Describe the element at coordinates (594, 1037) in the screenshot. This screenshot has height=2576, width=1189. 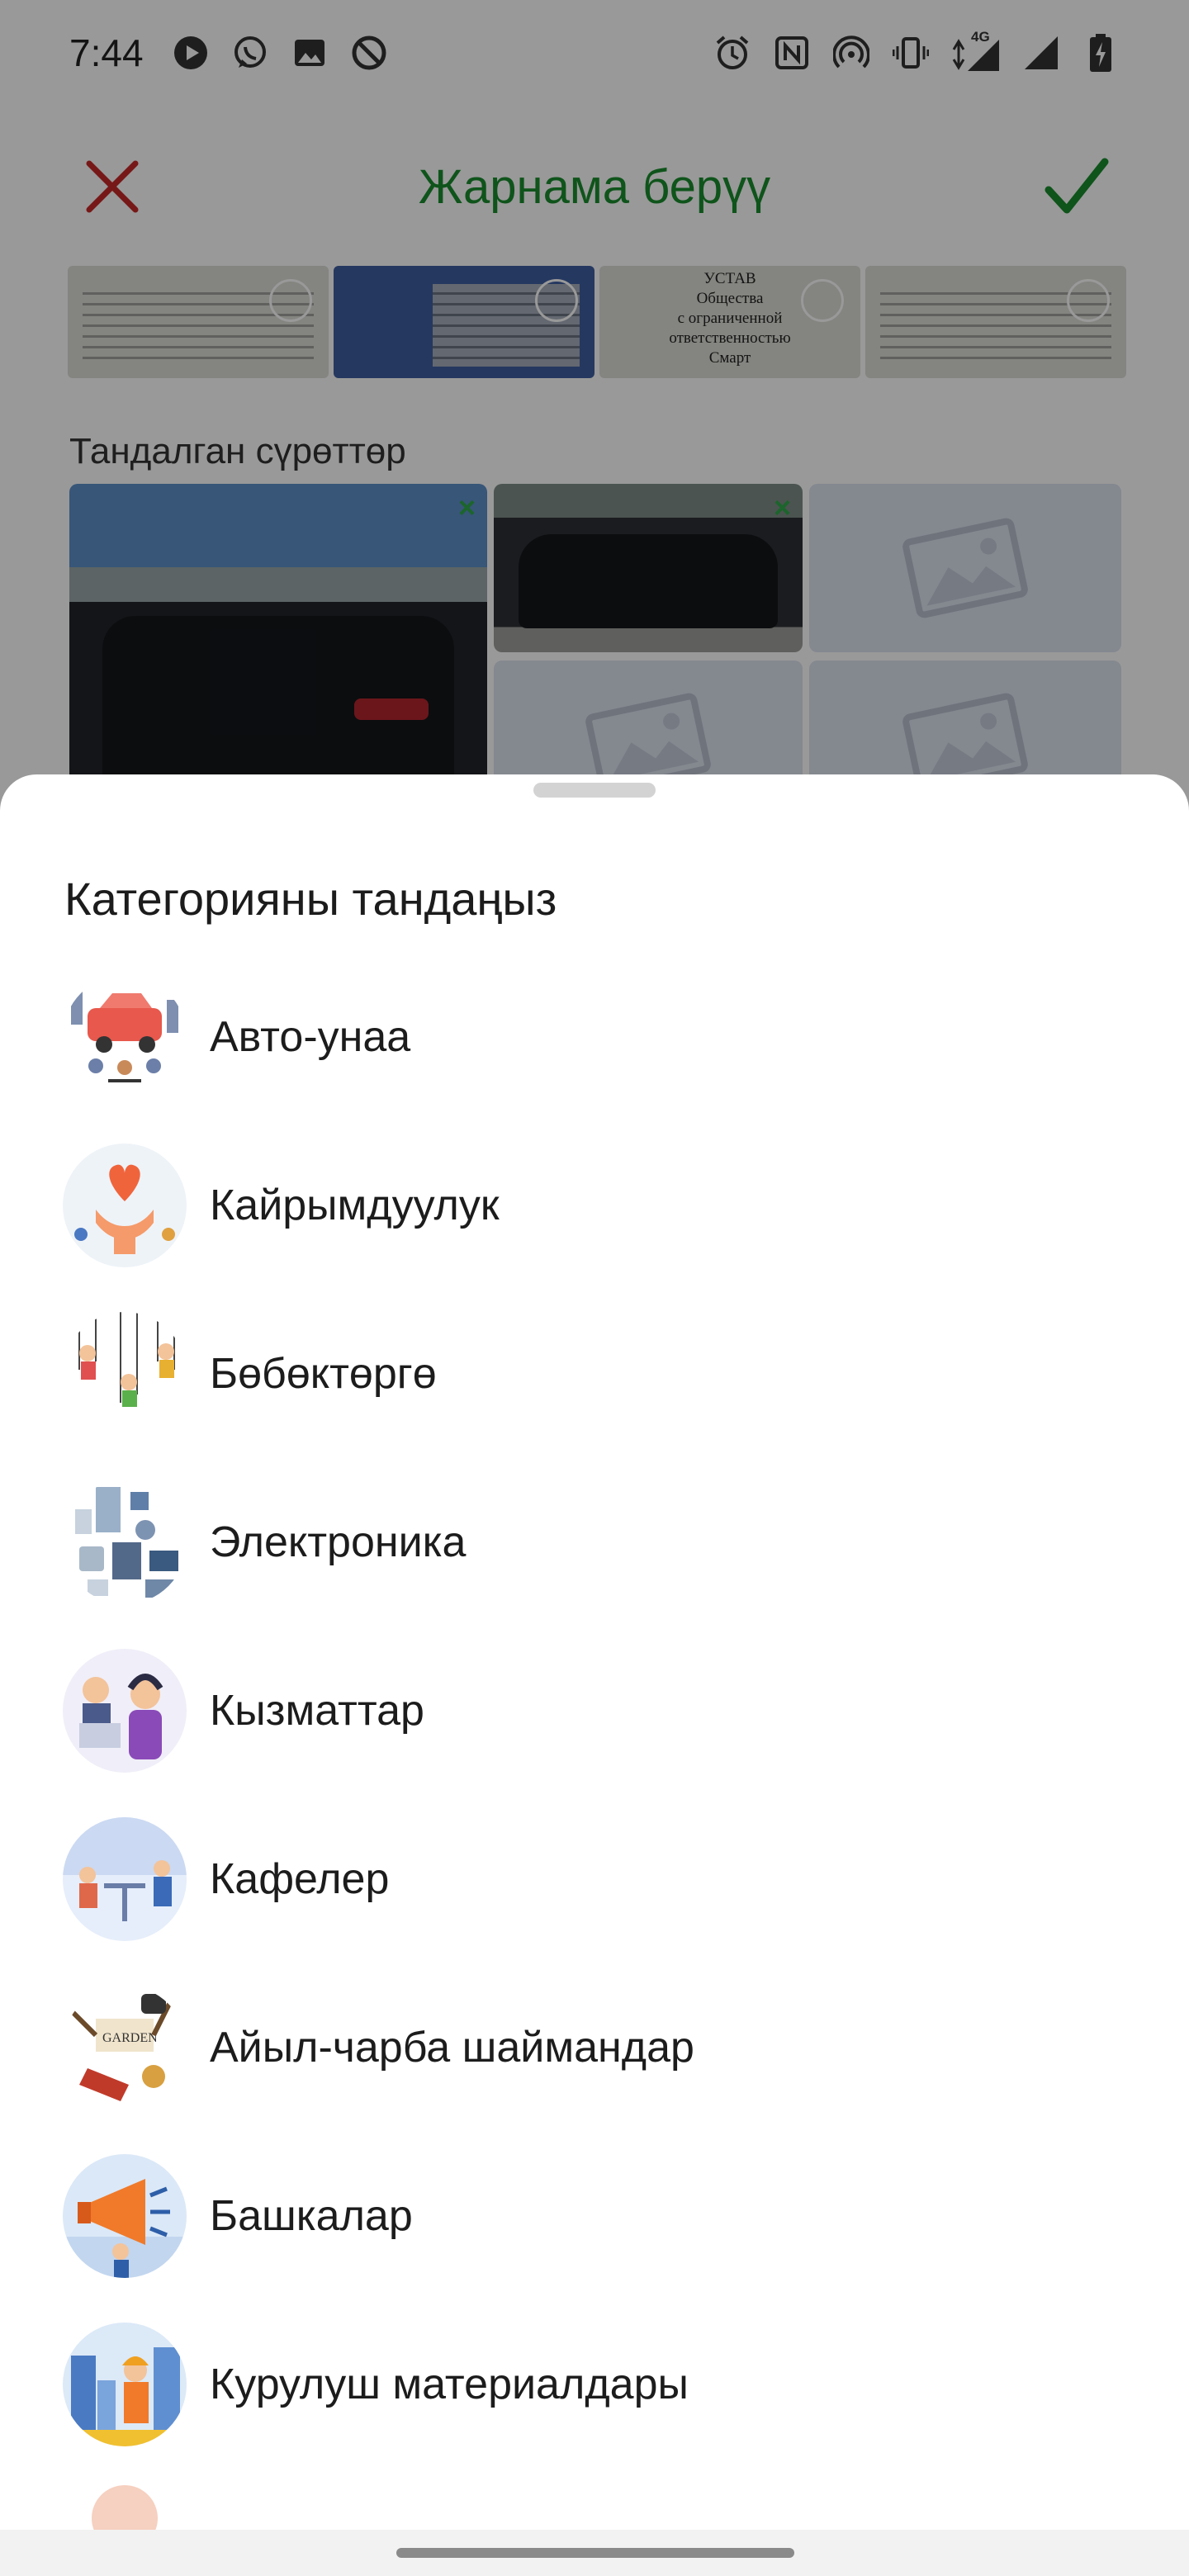
I see `category-item-auto: Авто-унаа` at that location.